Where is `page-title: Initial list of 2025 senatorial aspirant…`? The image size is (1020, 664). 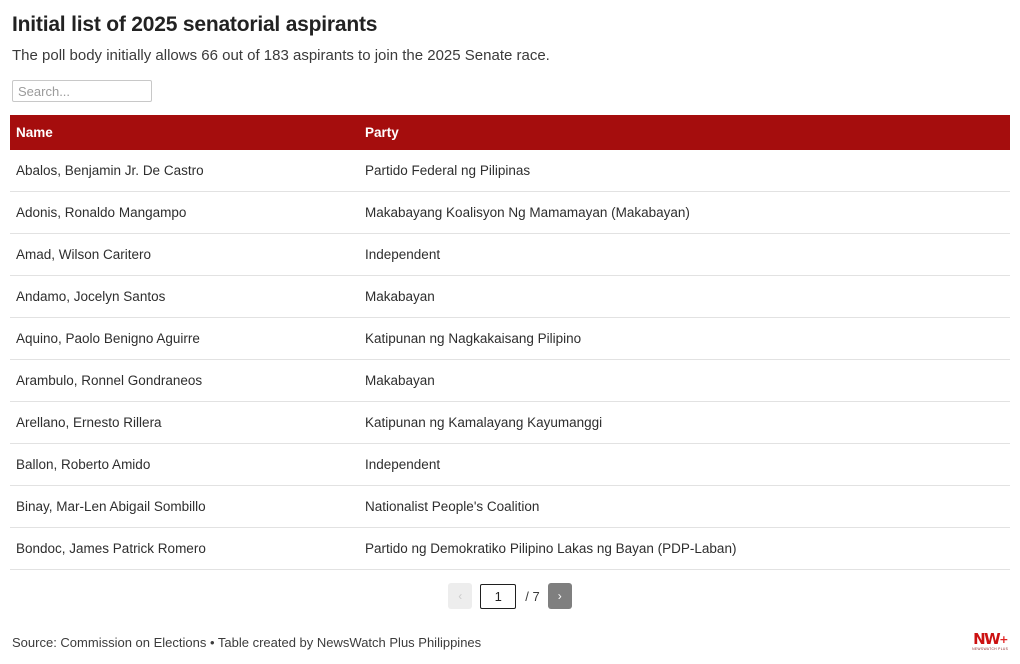 page-title: Initial list of 2025 senatorial aspirant… is located at coordinates (195, 24).